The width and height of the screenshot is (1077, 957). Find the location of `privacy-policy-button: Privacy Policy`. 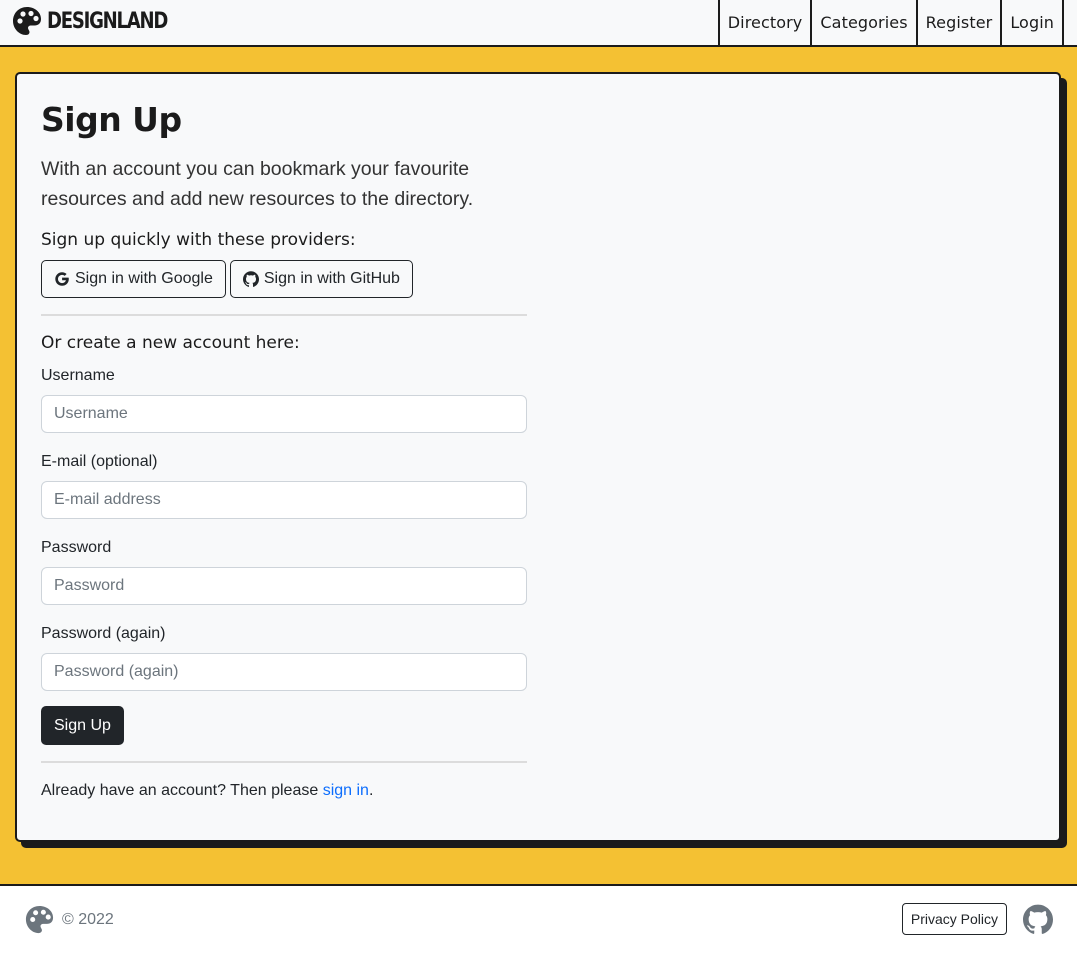

privacy-policy-button: Privacy Policy is located at coordinates (954, 919).